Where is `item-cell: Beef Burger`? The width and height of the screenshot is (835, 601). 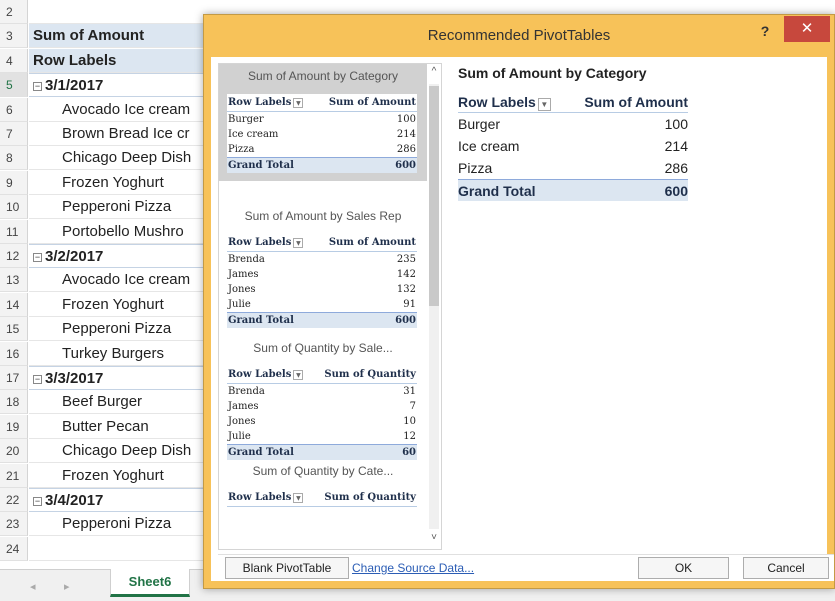
item-cell: Beef Burger is located at coordinates (119, 402).